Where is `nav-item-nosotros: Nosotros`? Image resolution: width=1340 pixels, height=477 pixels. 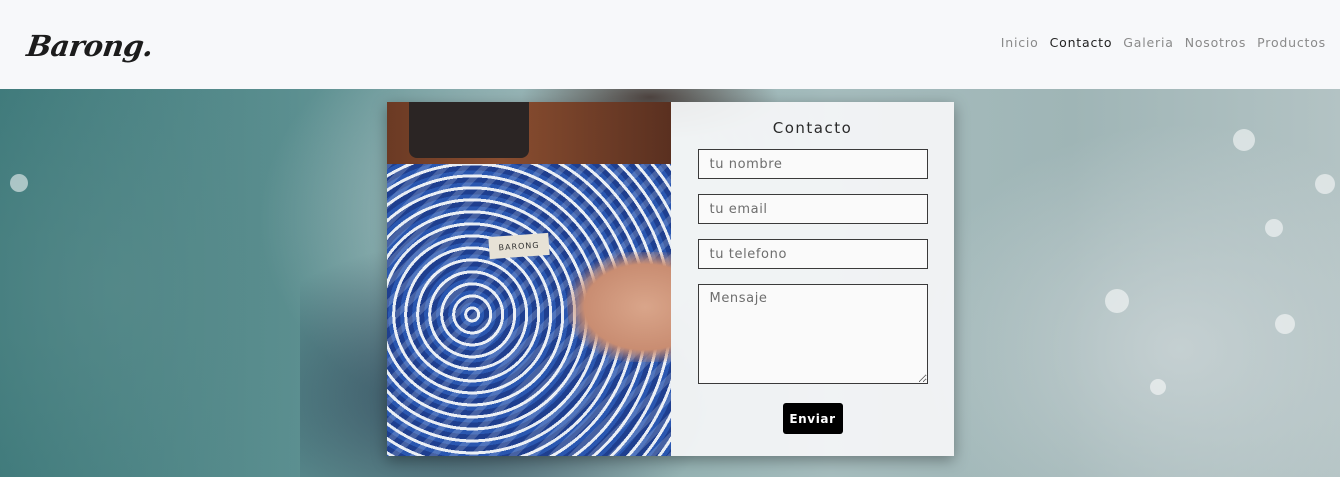 nav-item-nosotros: Nosotros is located at coordinates (1215, 42).